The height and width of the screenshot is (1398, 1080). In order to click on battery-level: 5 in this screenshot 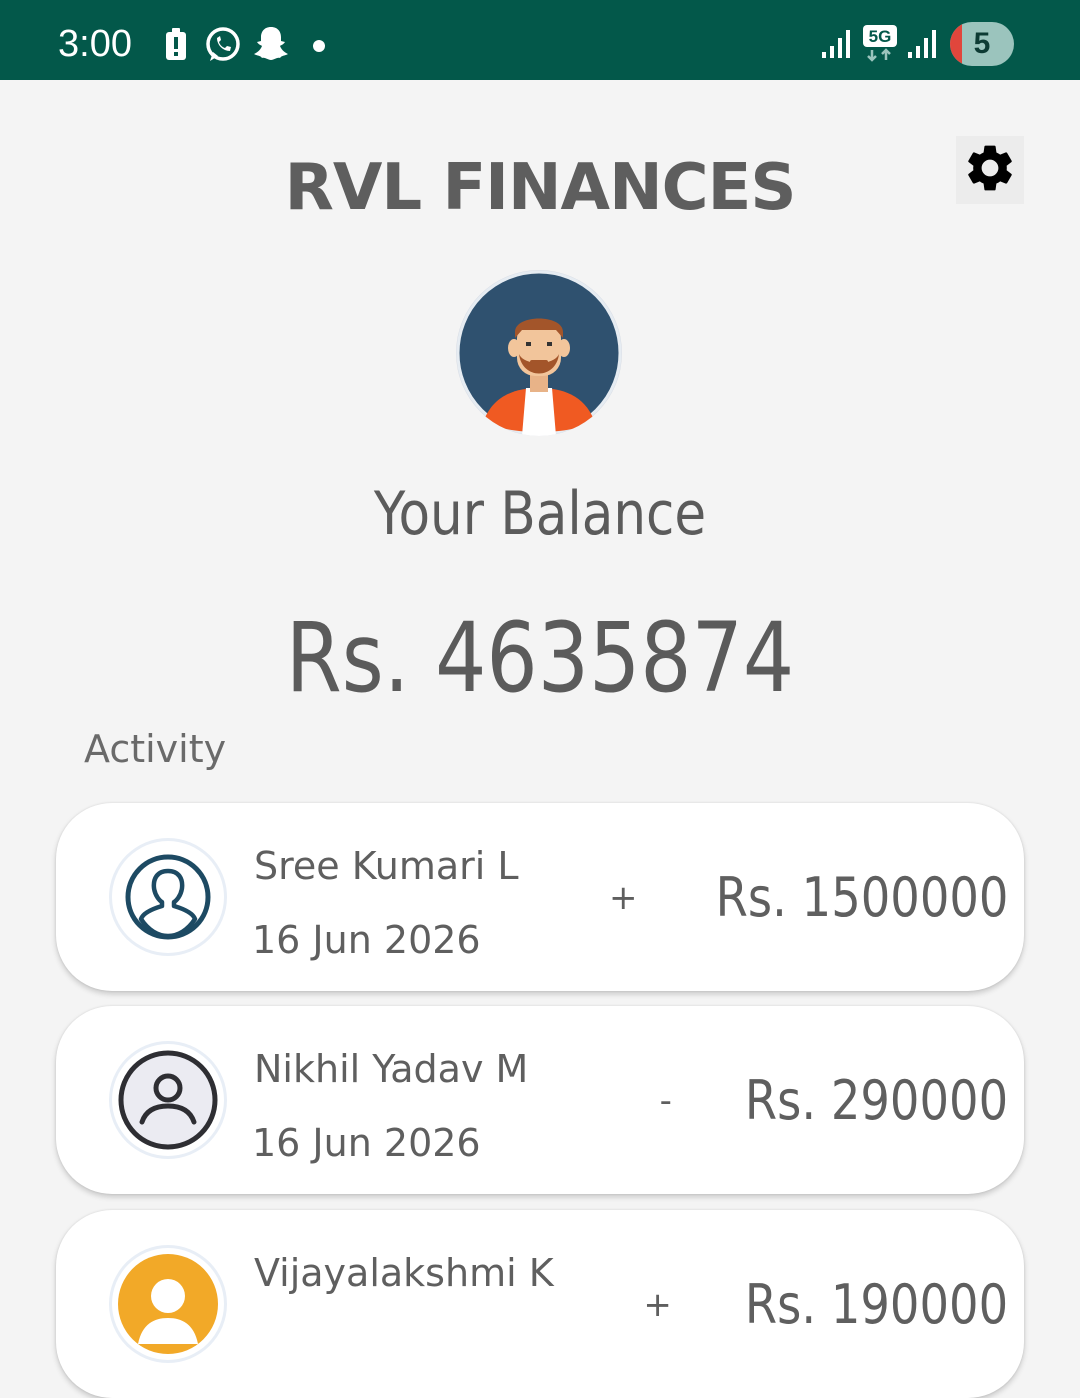, I will do `click(982, 43)`.